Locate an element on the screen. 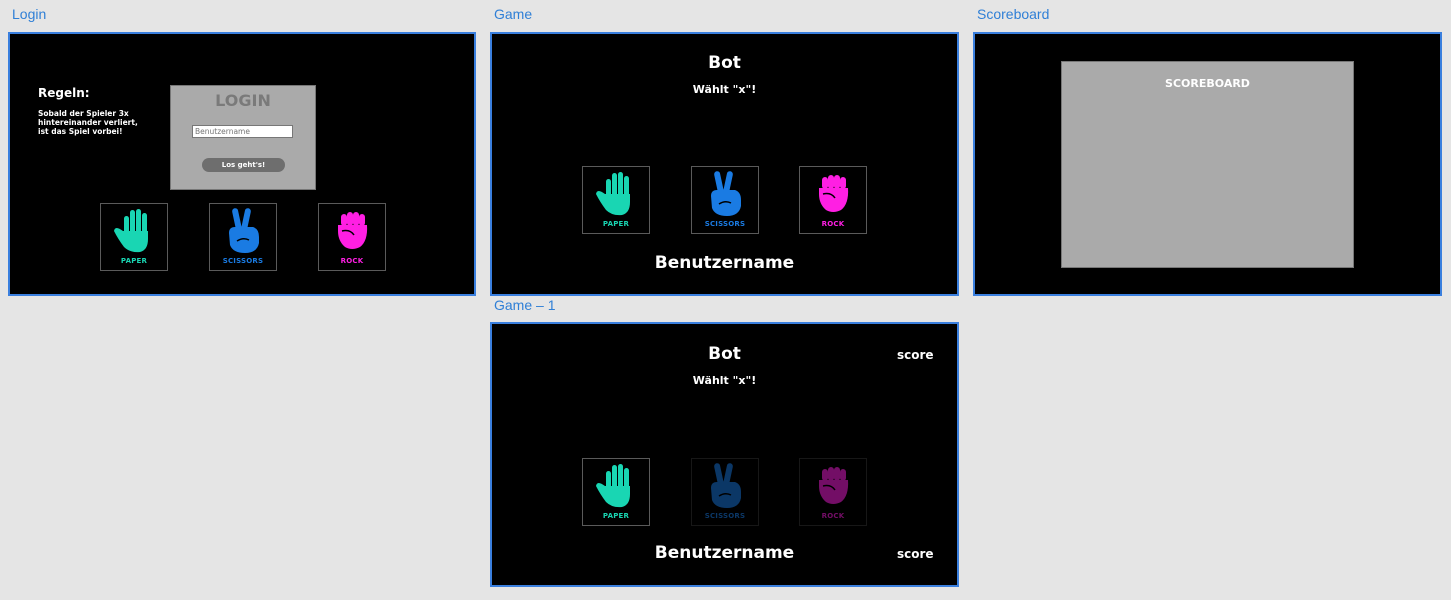 The width and height of the screenshot is (1451, 600). artboard-scoreboard: SCOREBOARD is located at coordinates (1207, 164).